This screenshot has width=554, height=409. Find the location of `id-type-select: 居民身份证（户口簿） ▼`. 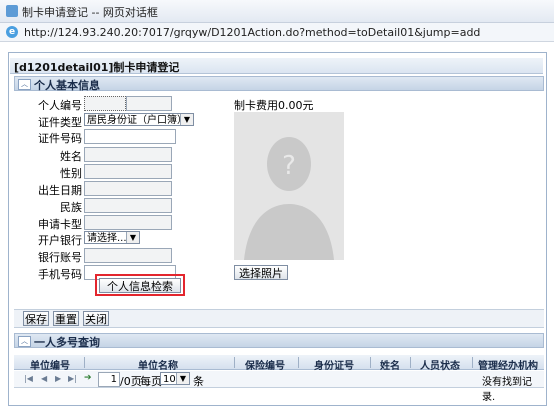

id-type-select: 居民身份证（户口簿） ▼ is located at coordinates (139, 119).